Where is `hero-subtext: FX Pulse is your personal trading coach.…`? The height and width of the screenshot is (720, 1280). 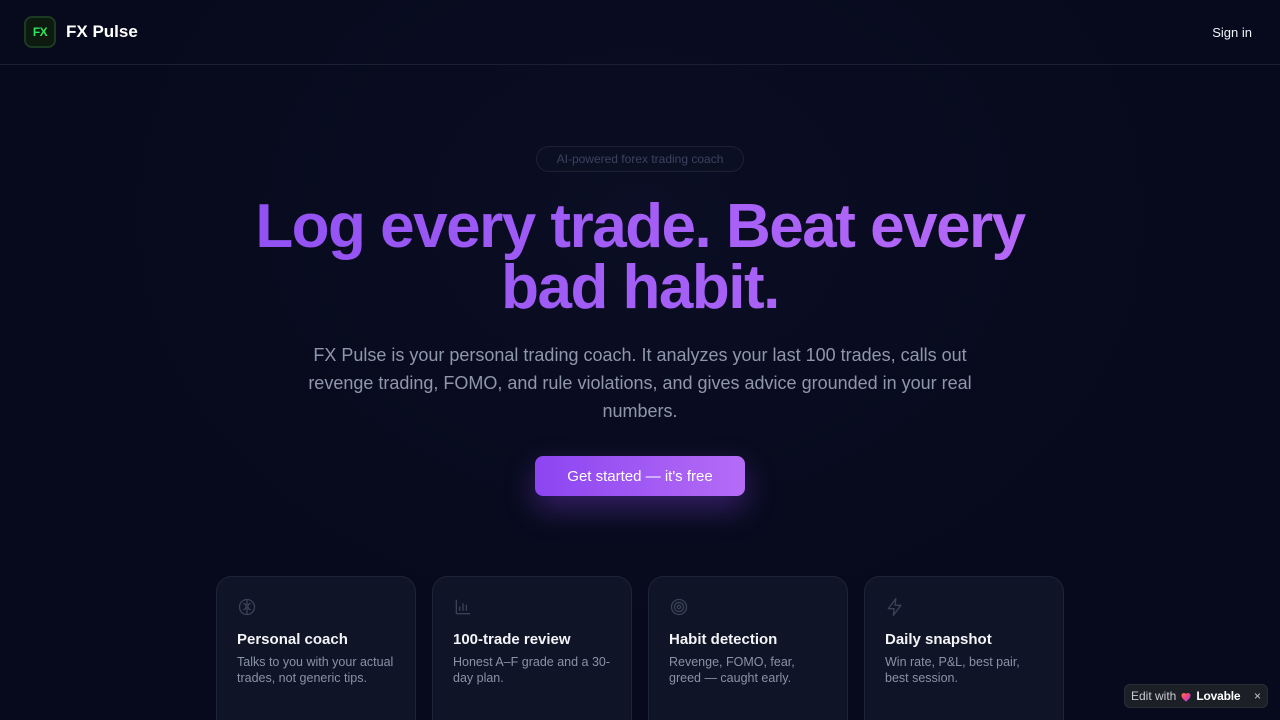
hero-subtext: FX Pulse is your personal trading coach.… is located at coordinates (640, 383).